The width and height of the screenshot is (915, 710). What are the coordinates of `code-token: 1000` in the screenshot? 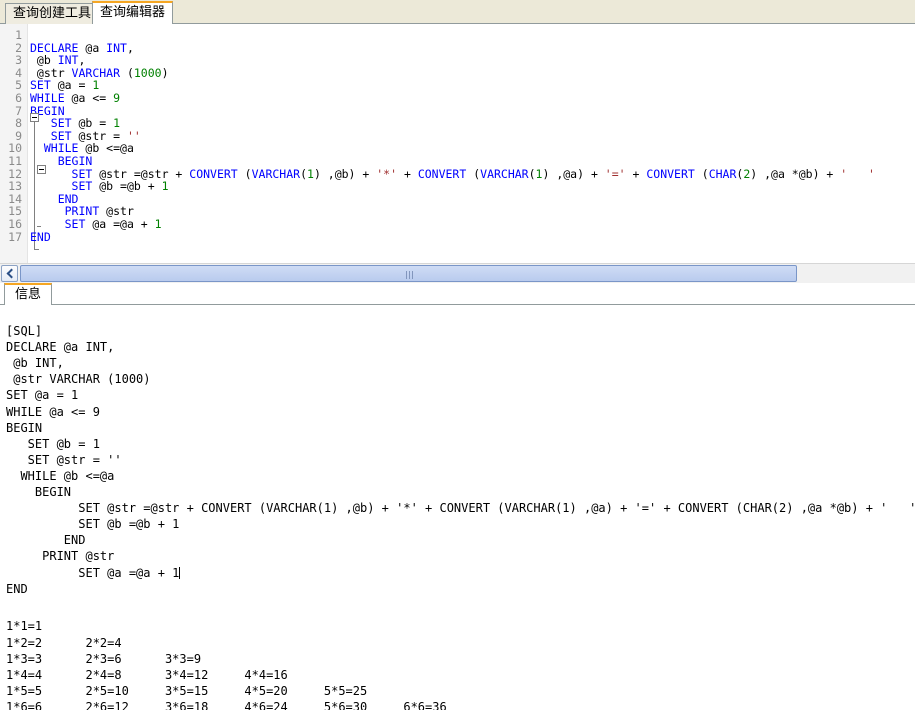 It's located at (147, 72).